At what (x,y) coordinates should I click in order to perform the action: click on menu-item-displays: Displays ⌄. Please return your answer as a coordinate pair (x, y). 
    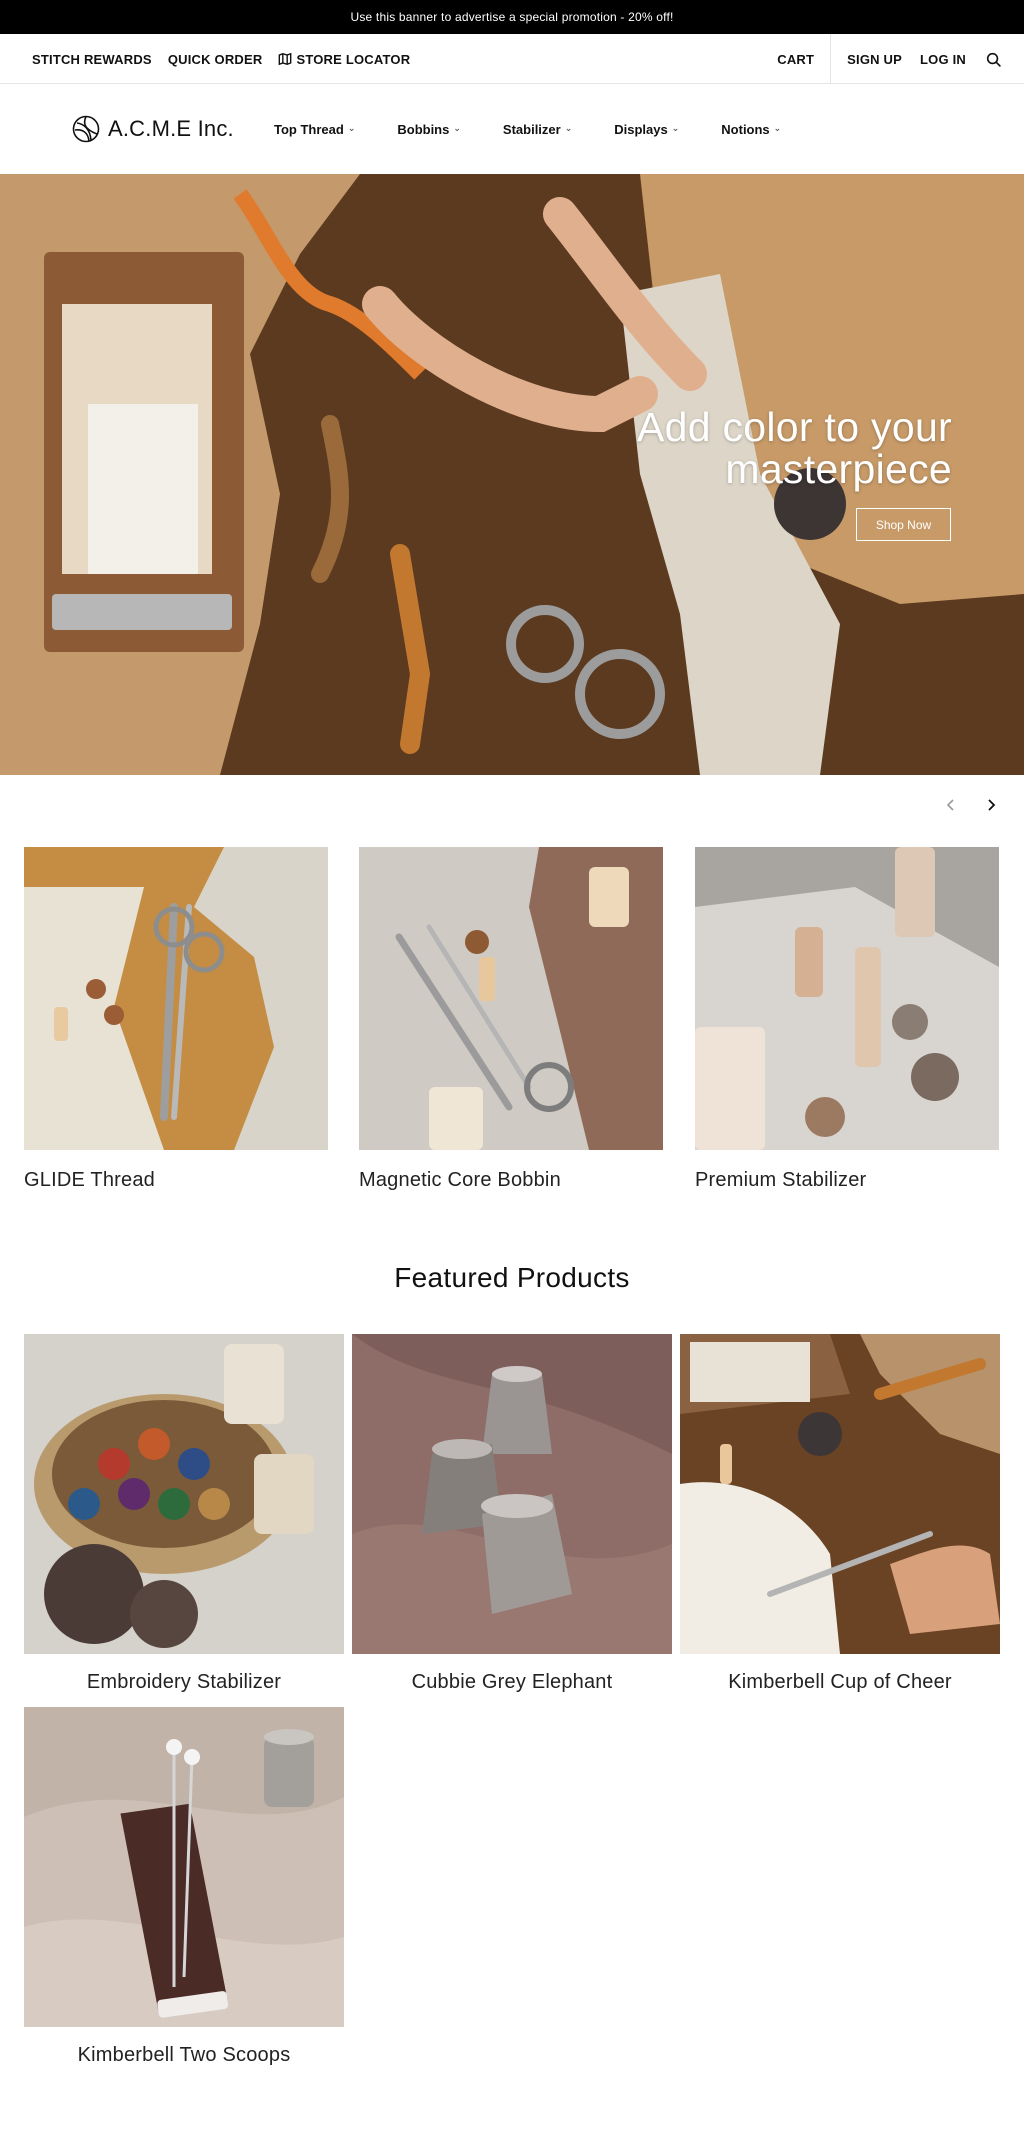
    Looking at the image, I should click on (646, 129).